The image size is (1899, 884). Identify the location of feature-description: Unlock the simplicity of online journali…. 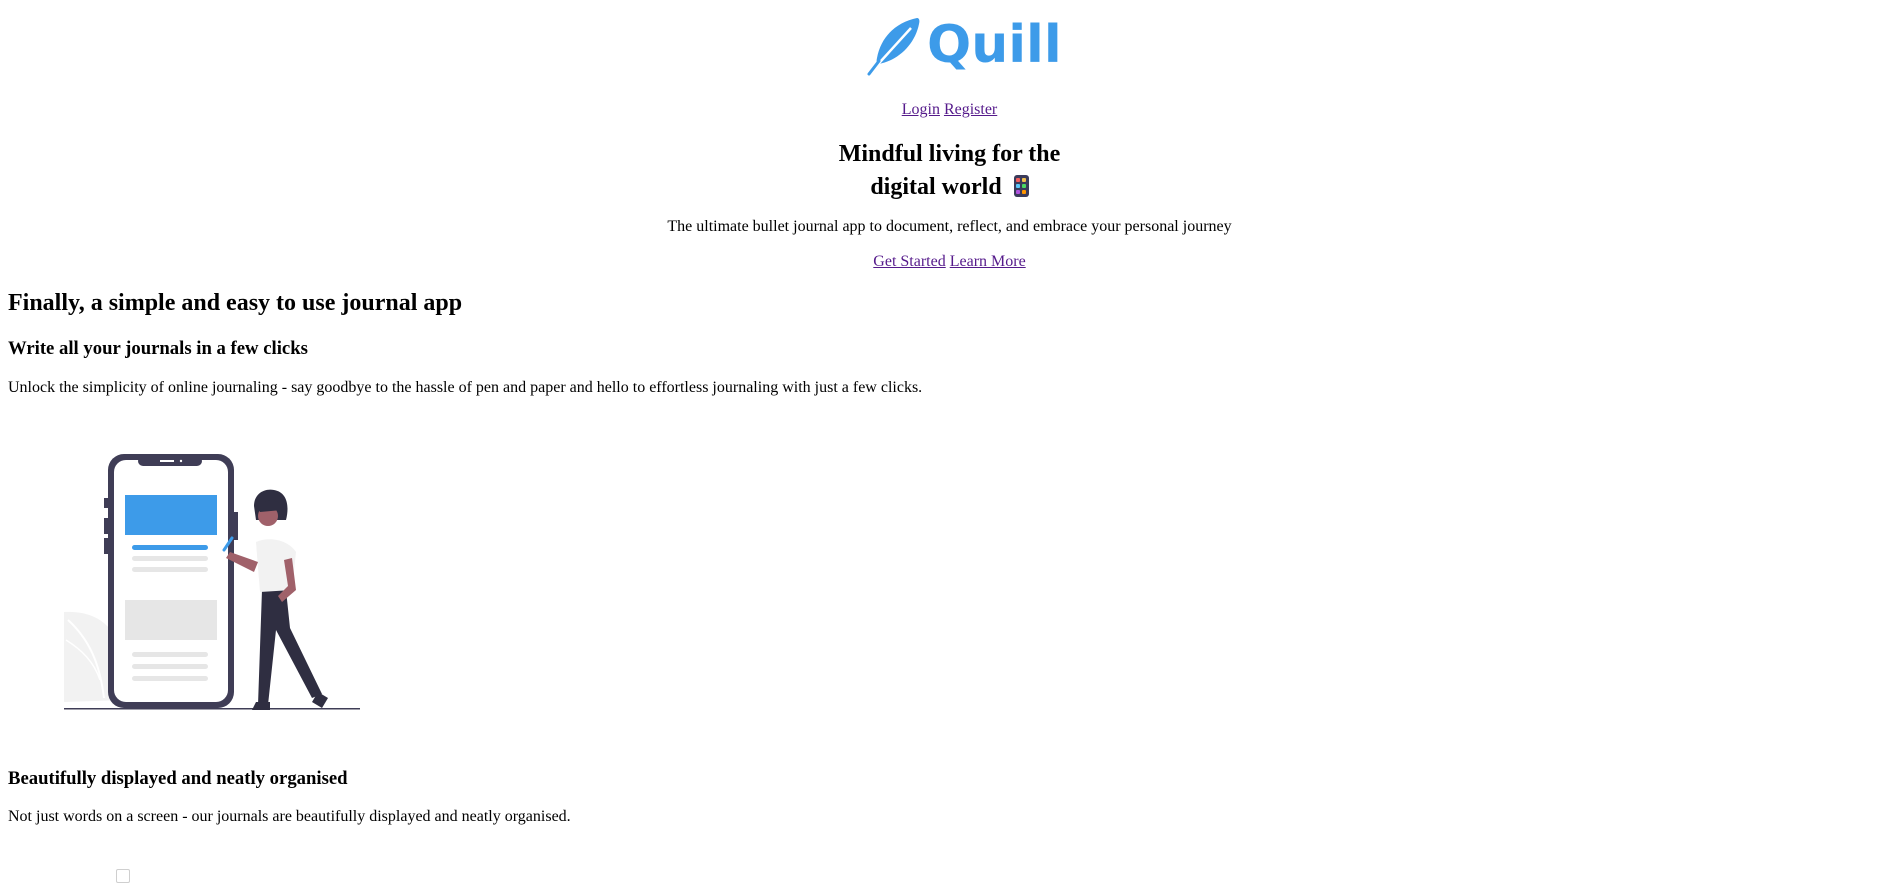
(465, 387).